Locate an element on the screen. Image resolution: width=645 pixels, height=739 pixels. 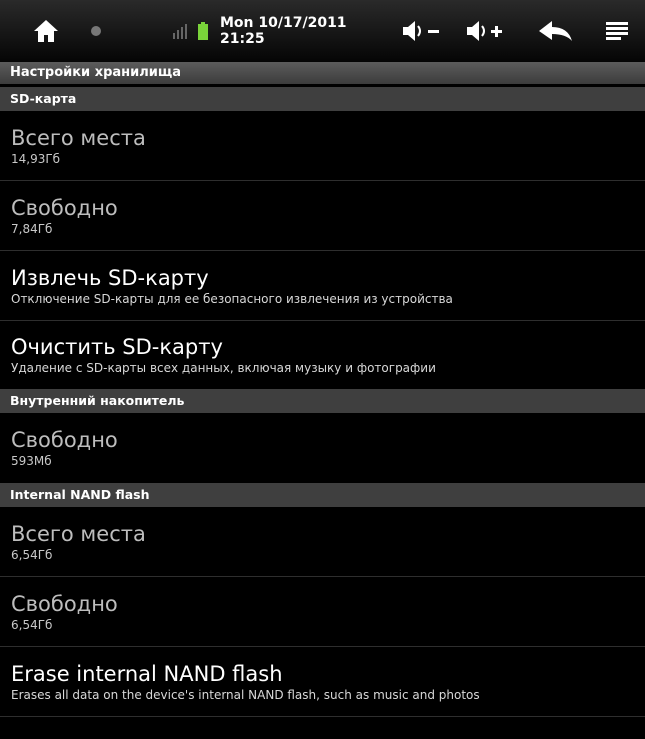
item-value: 593Мб is located at coordinates (31, 461).